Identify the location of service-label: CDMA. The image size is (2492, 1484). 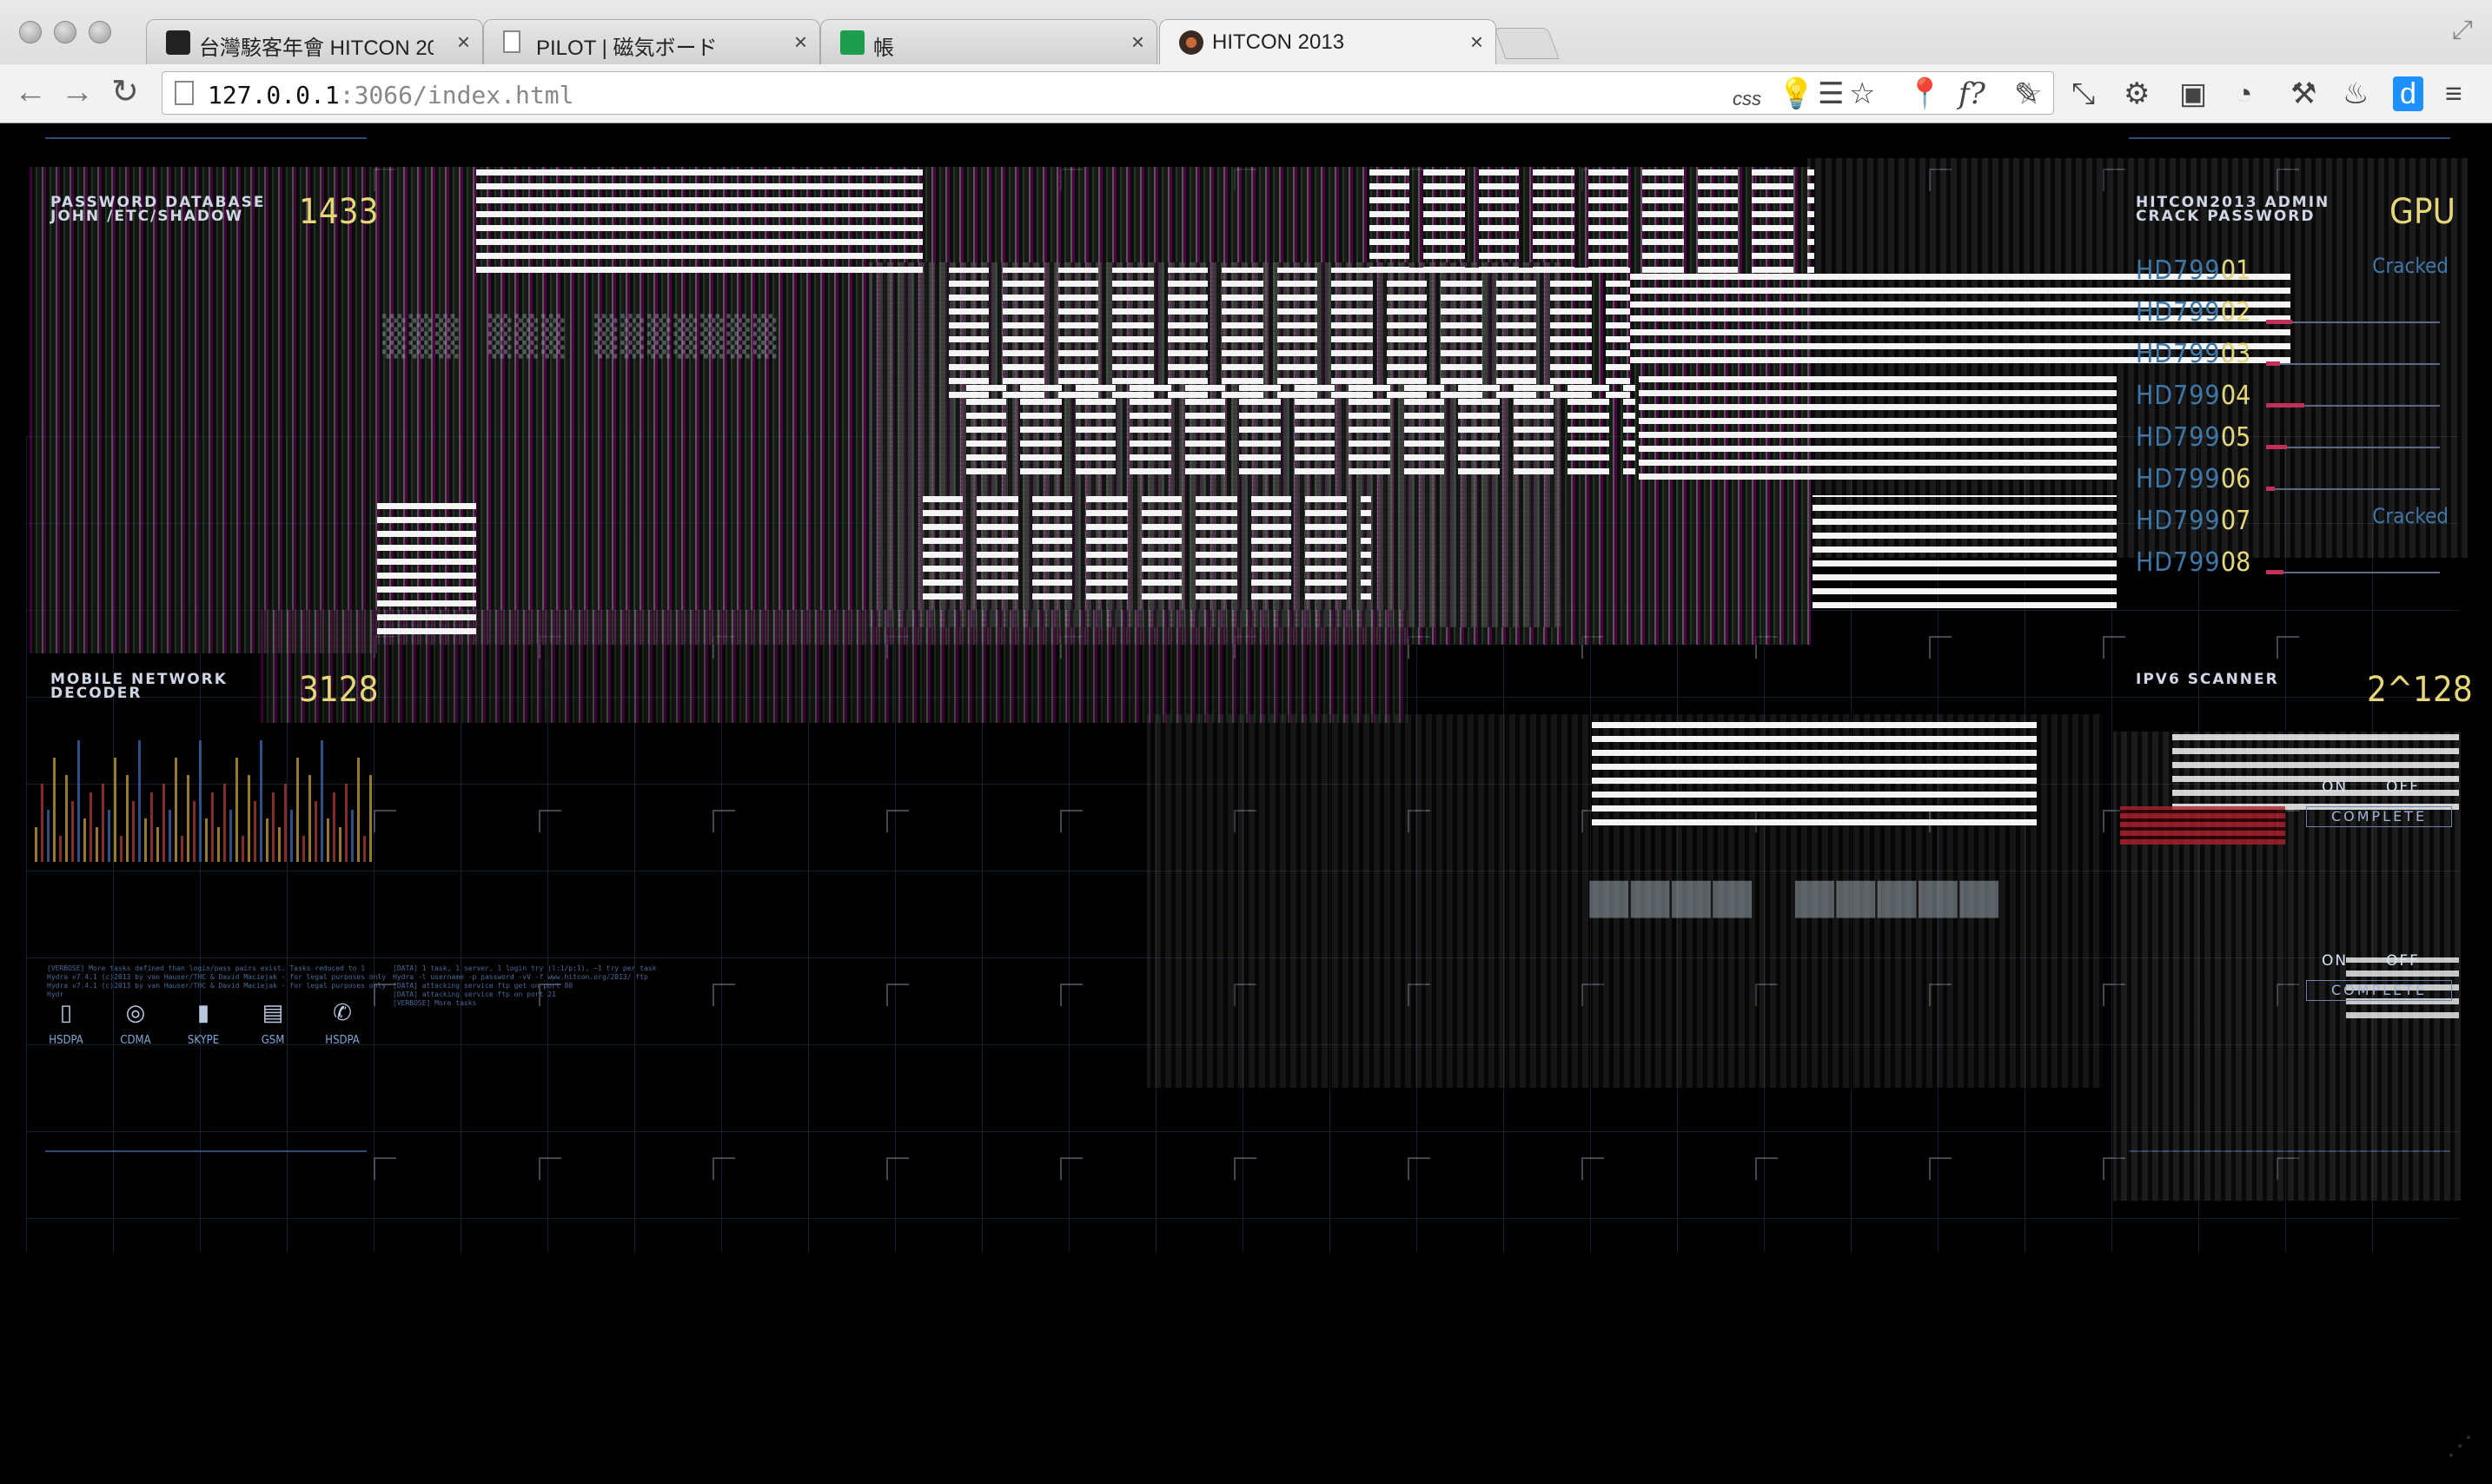
(135, 1040).